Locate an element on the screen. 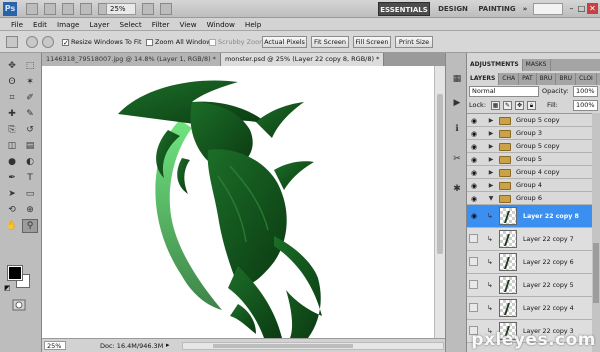  blur-icon: ● is located at coordinates (12, 162).